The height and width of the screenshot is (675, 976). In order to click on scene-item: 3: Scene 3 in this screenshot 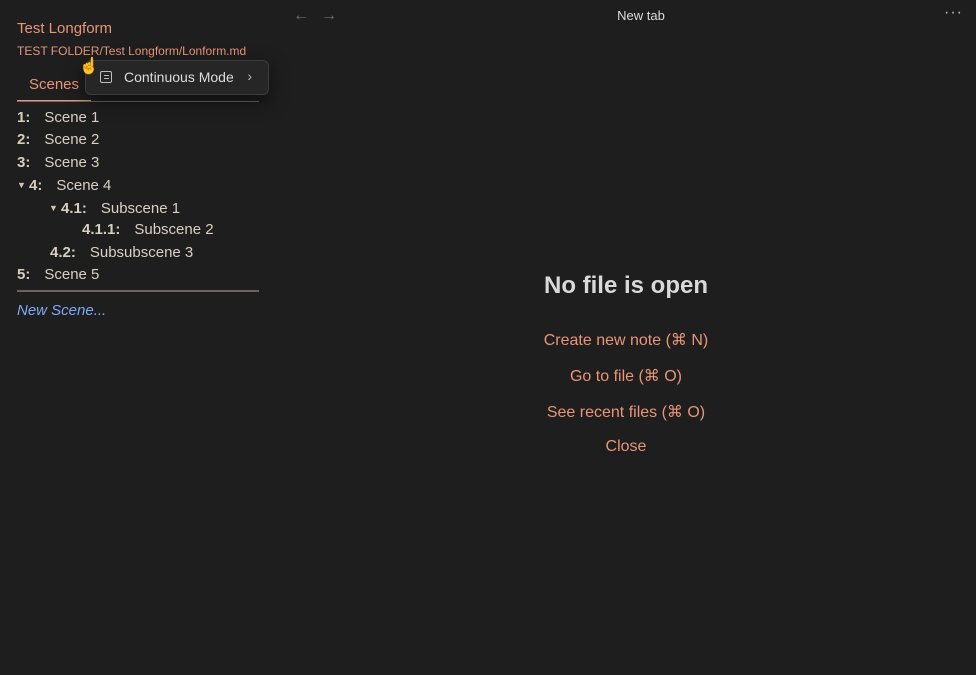, I will do `click(58, 163)`.